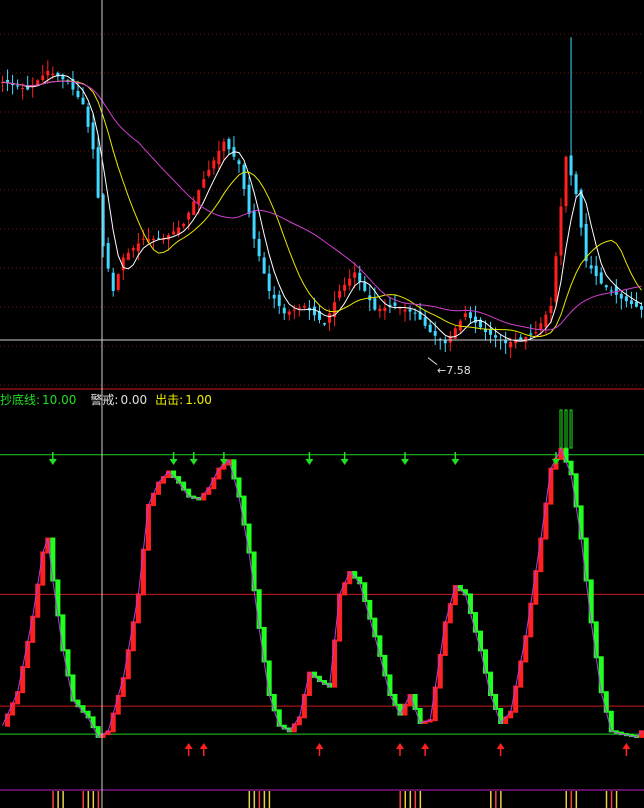 This screenshot has height=808, width=644. I want to click on legend-value-strike: 1.00, so click(198, 400).